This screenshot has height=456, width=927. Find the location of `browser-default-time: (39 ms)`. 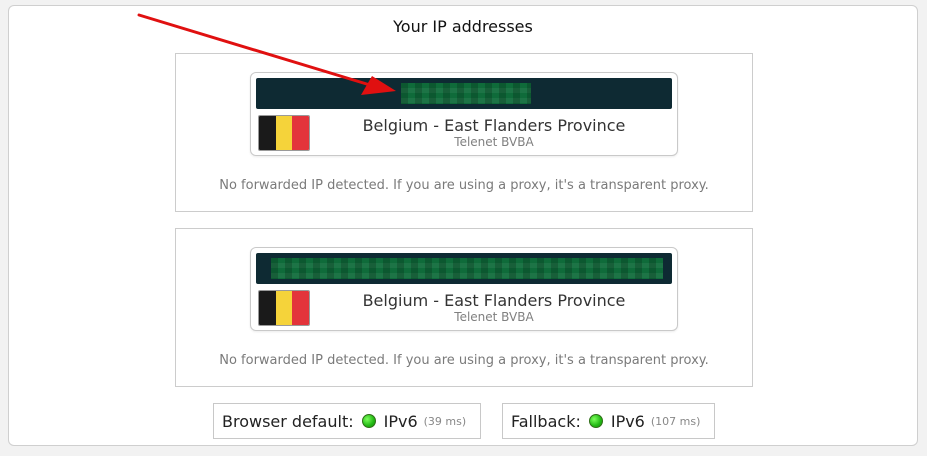

browser-default-time: (39 ms) is located at coordinates (445, 421).